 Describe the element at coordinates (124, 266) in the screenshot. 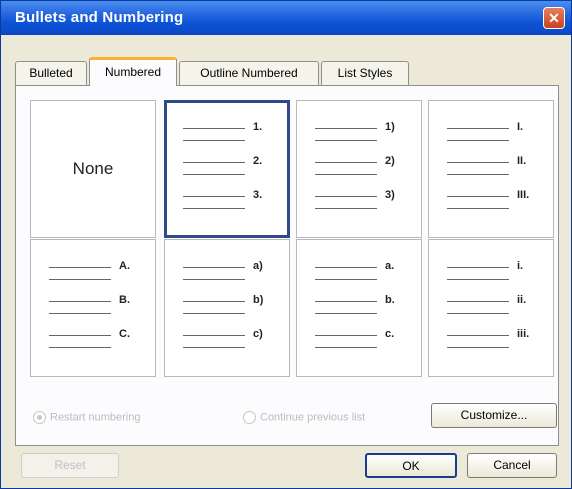

I see `number-mark: A.` at that location.